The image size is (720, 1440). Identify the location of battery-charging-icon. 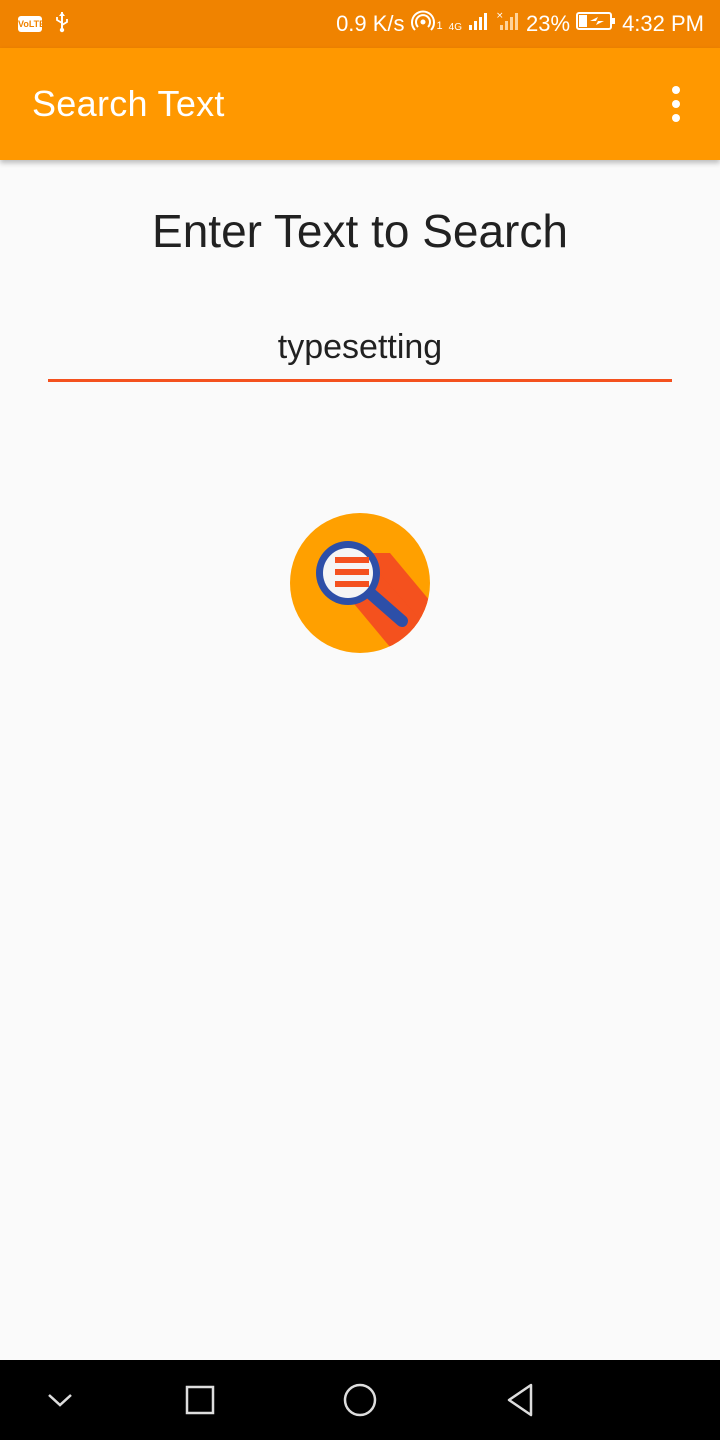
(596, 24).